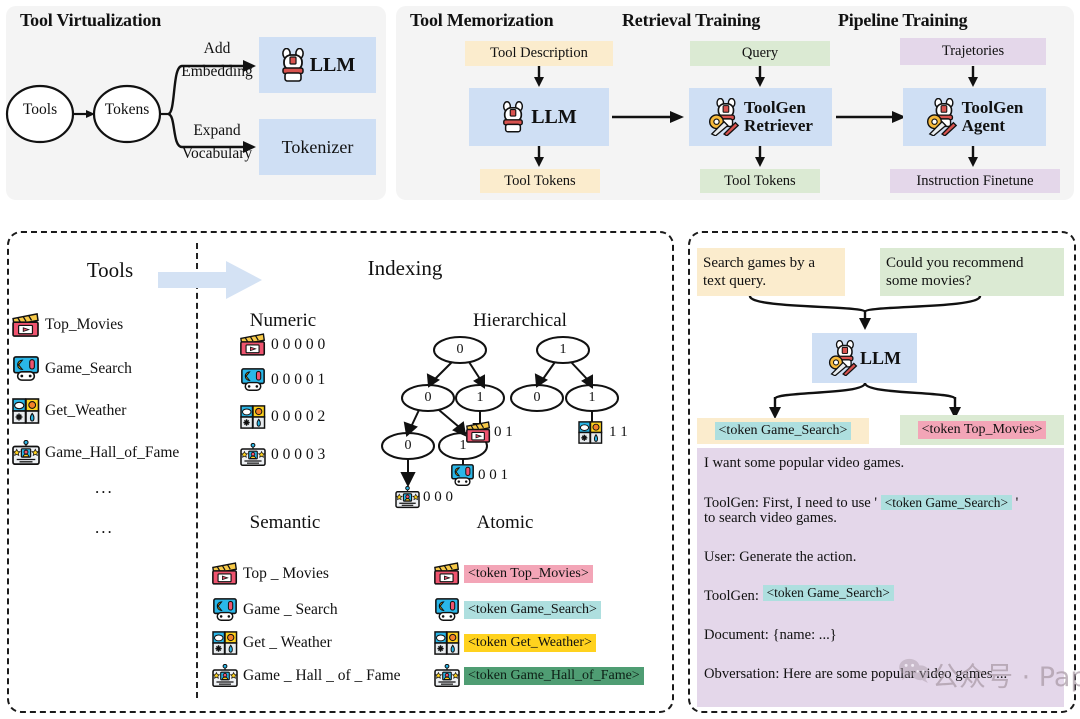  I want to click on tools-indexing-divider, so click(197, 470).